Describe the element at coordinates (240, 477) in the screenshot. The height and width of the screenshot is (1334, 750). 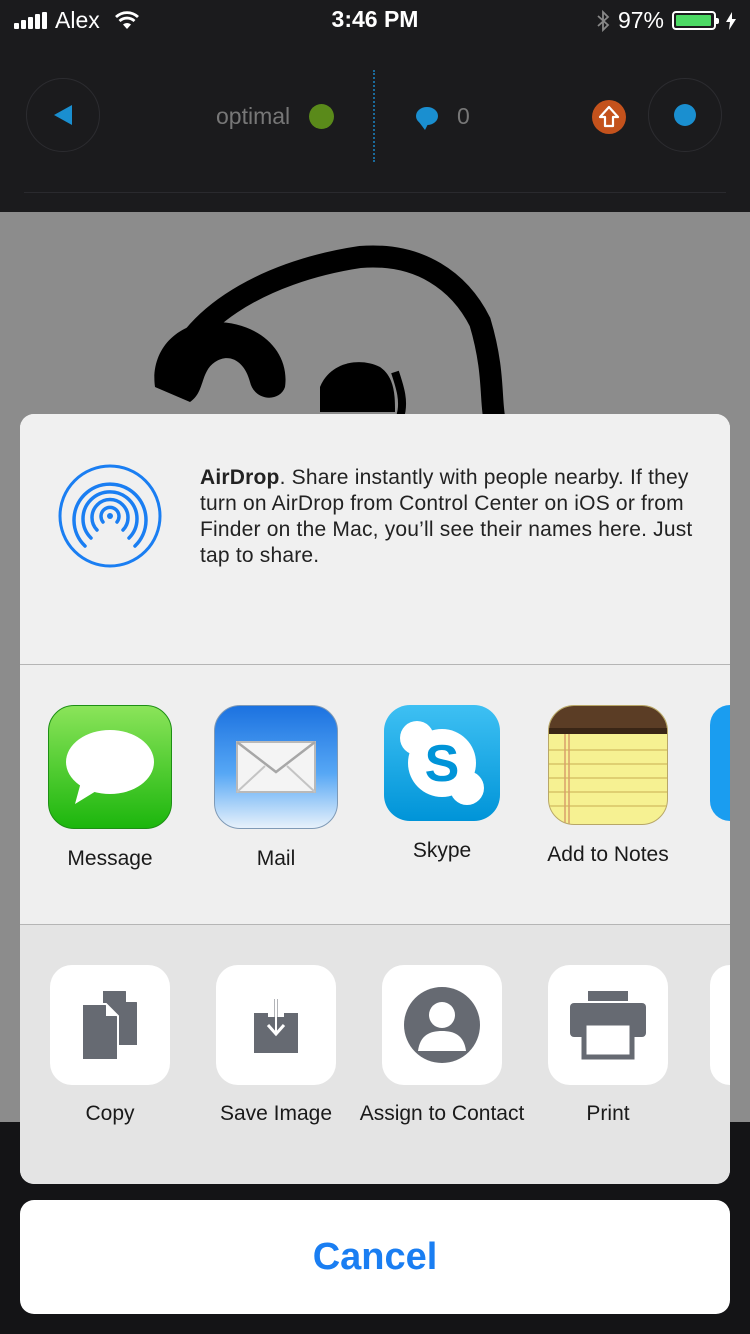
I see `airdrop-title: AirDrop` at that location.